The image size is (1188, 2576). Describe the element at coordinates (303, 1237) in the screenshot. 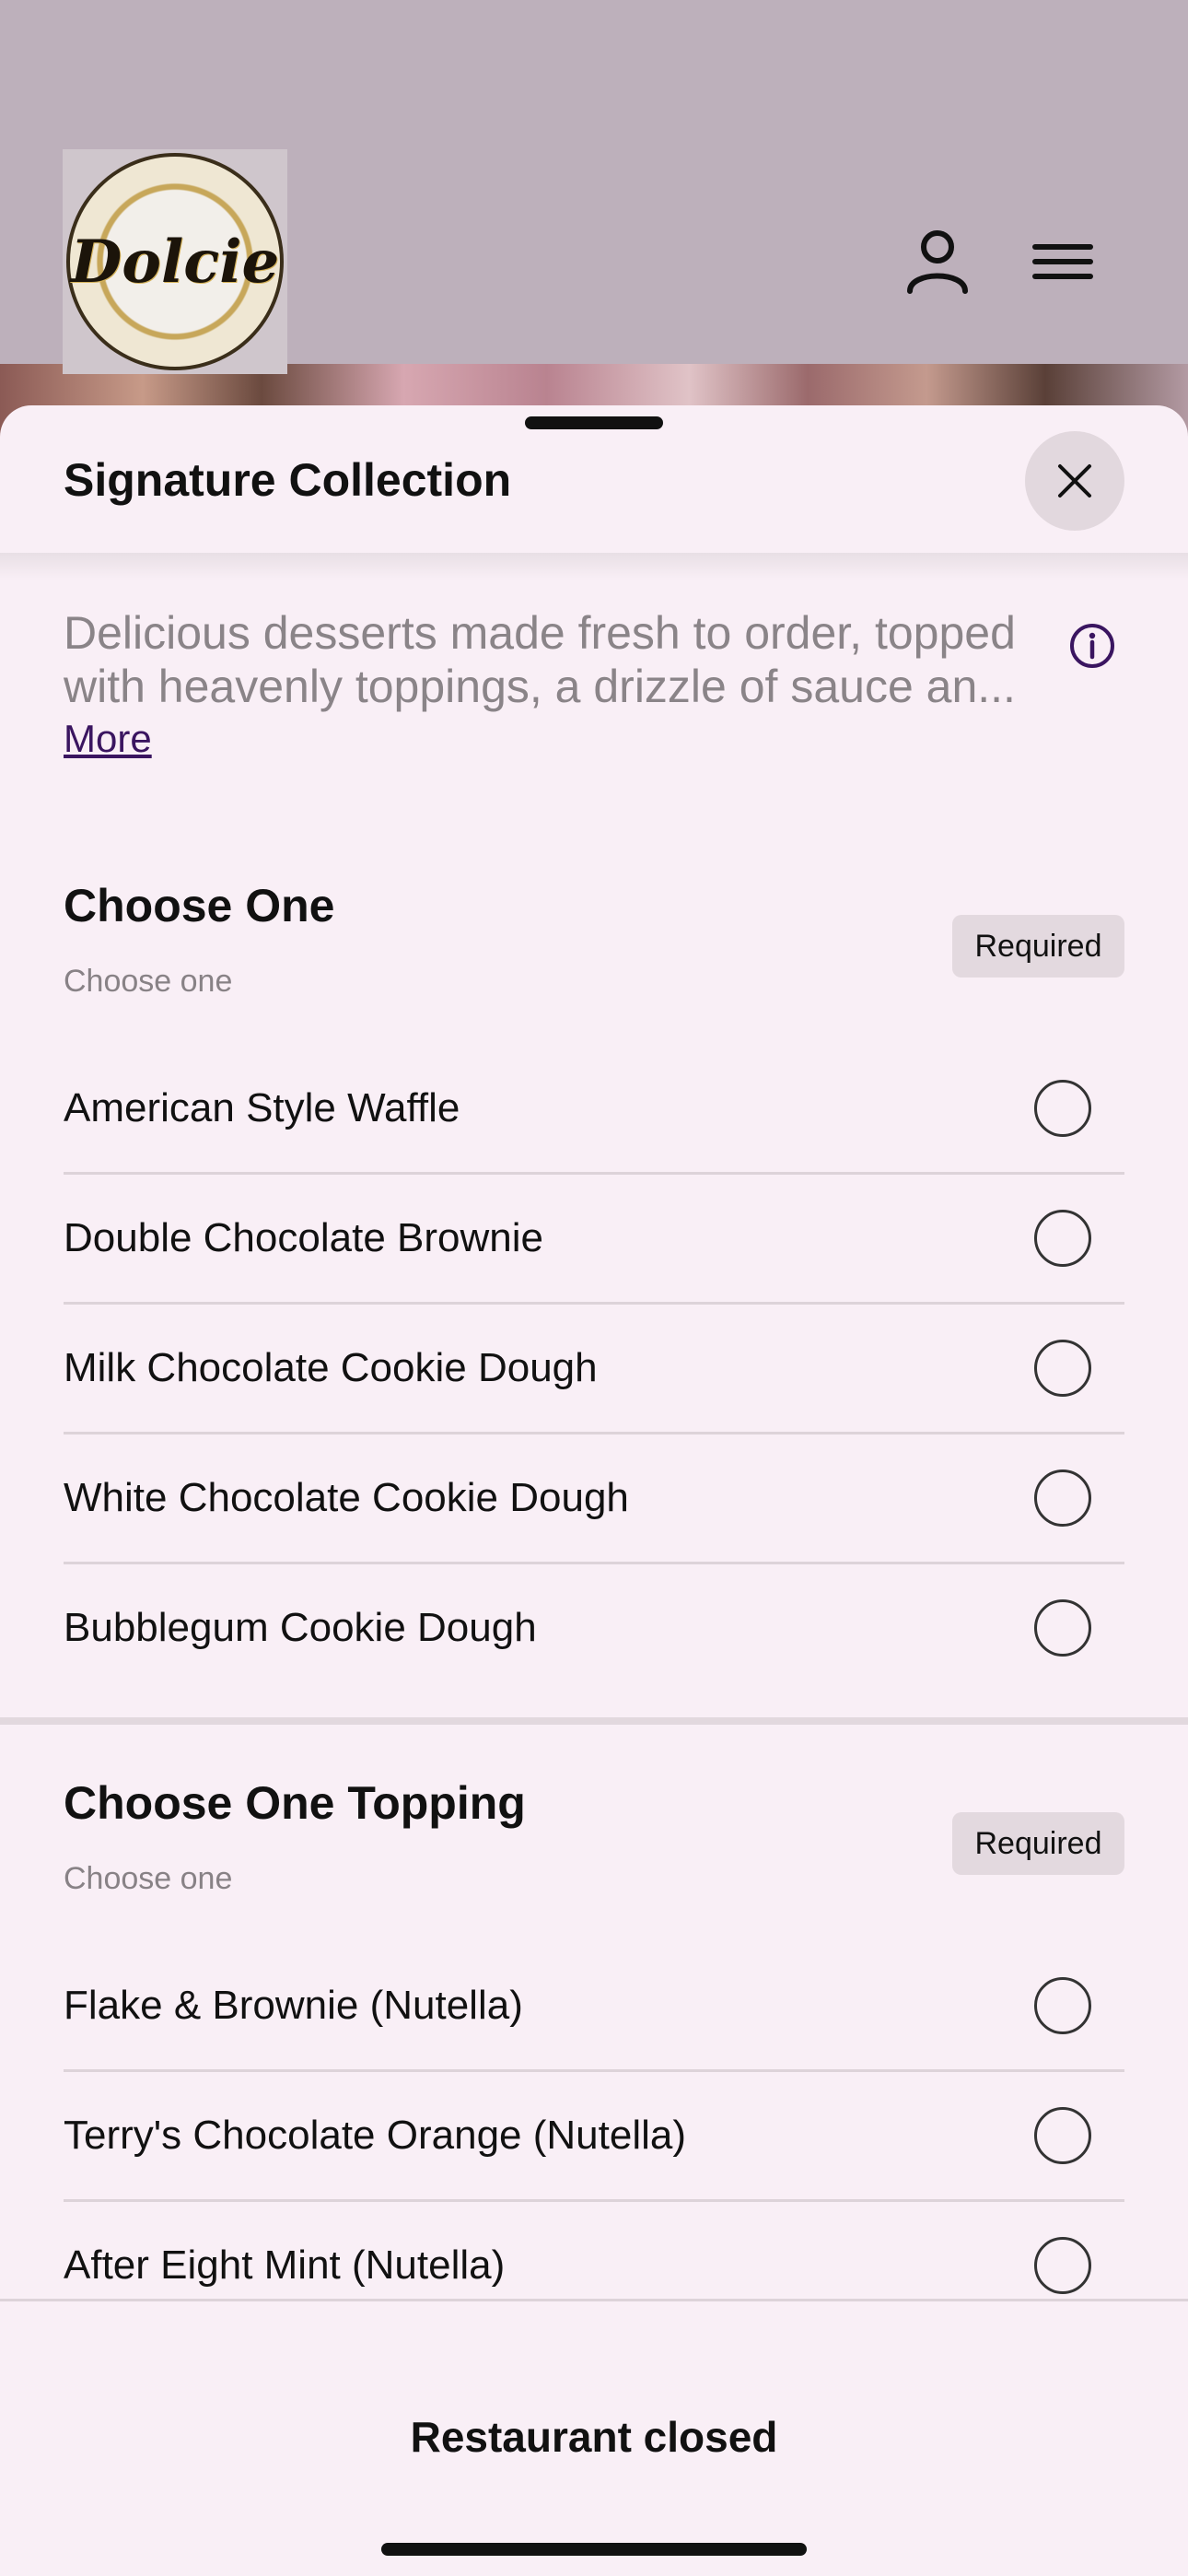

I see `option-label: Double Chocolate Brownie` at that location.